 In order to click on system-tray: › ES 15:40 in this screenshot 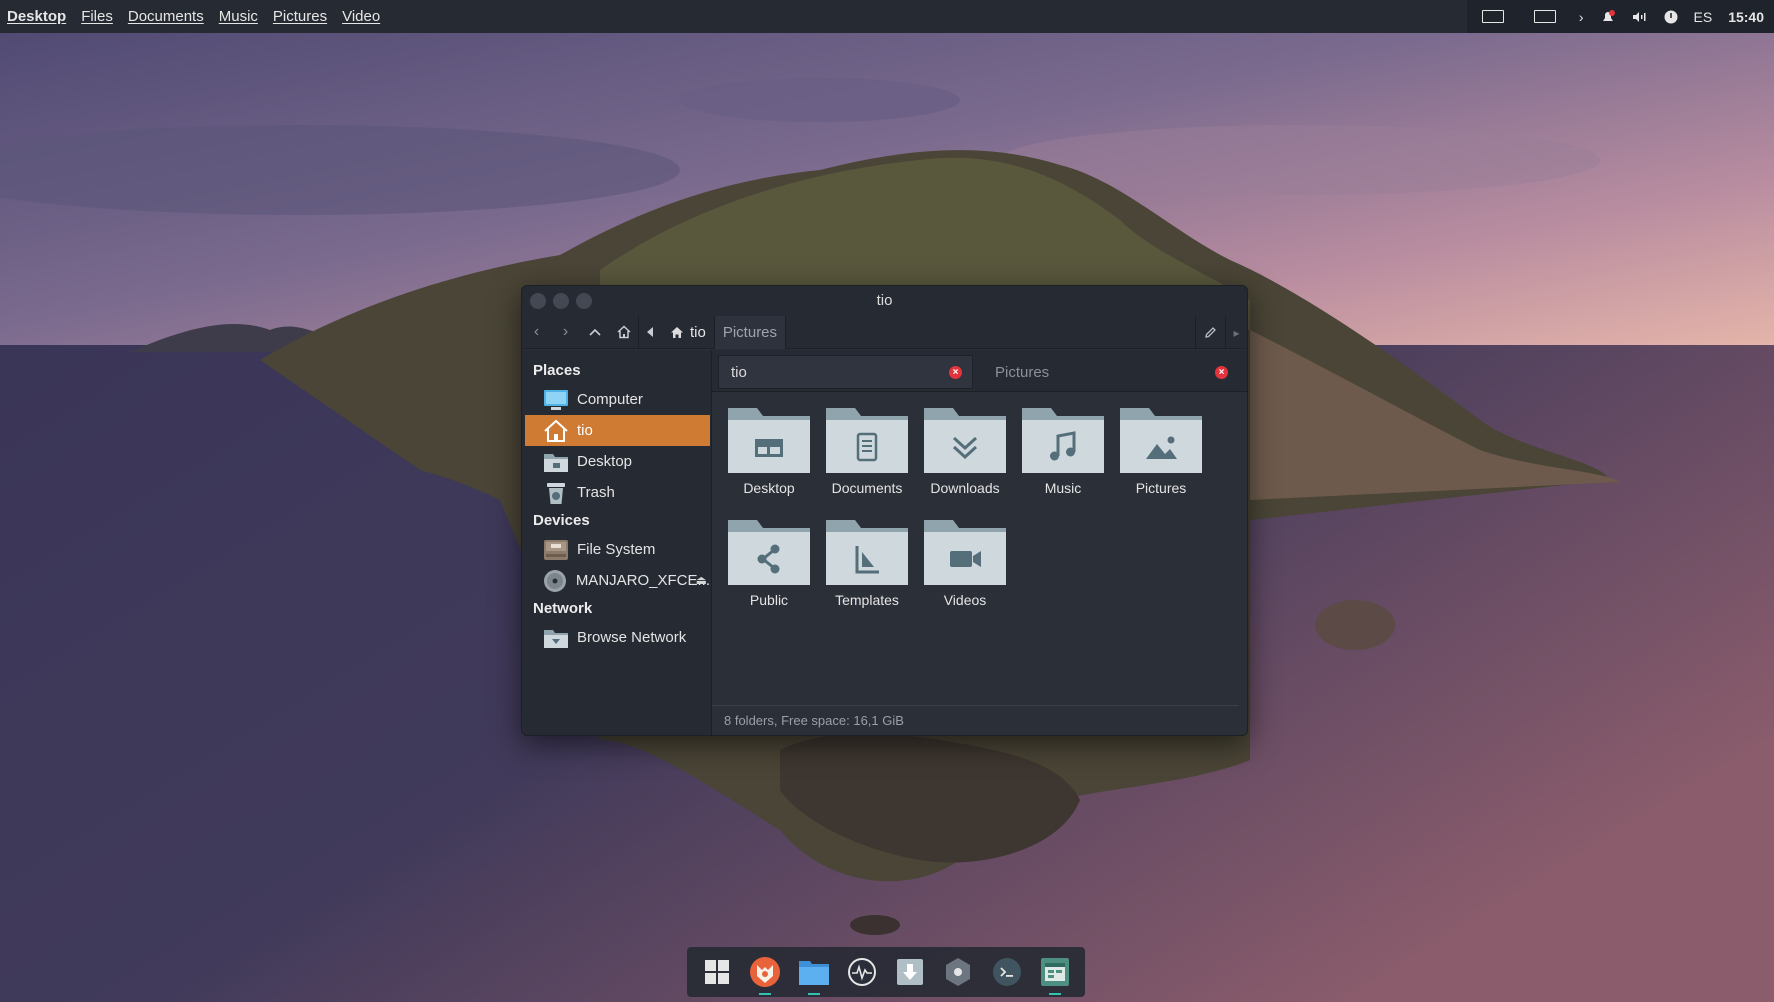, I will do `click(1620, 16)`.